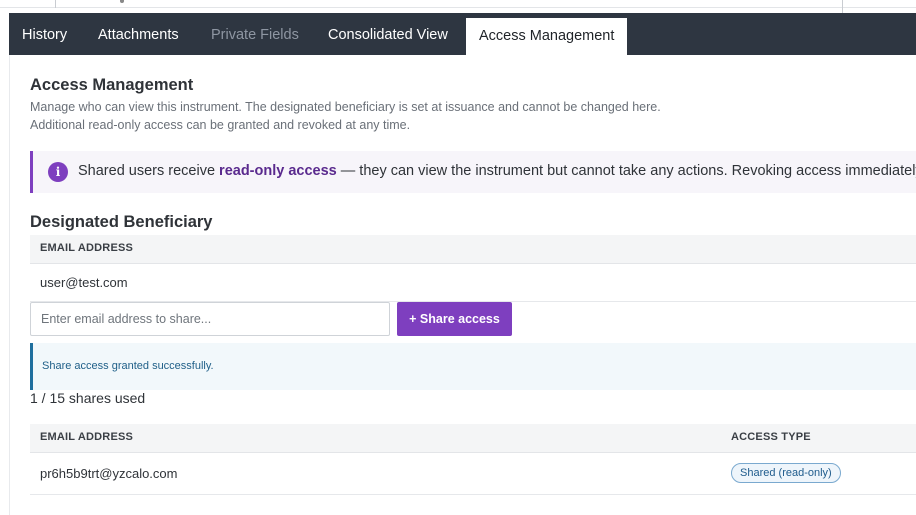 The width and height of the screenshot is (916, 515). Describe the element at coordinates (255, 35) in the screenshot. I see `tab-private-fields: Private Fields` at that location.